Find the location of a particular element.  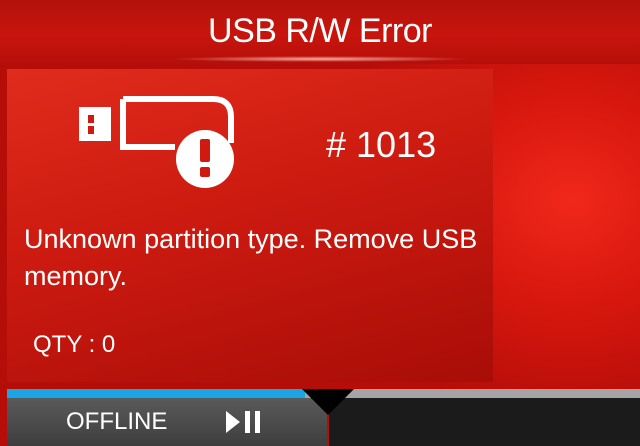

error-code: # 1013 is located at coordinates (381, 144).